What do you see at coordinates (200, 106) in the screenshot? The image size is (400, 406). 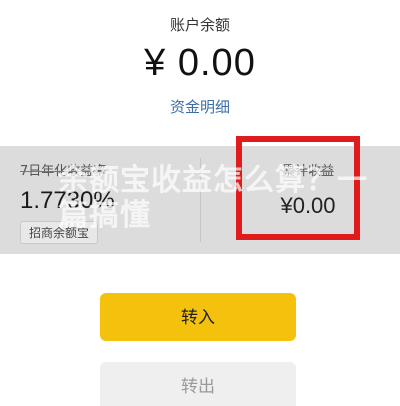 I see `fund-details-link: 资金明细` at bounding box center [200, 106].